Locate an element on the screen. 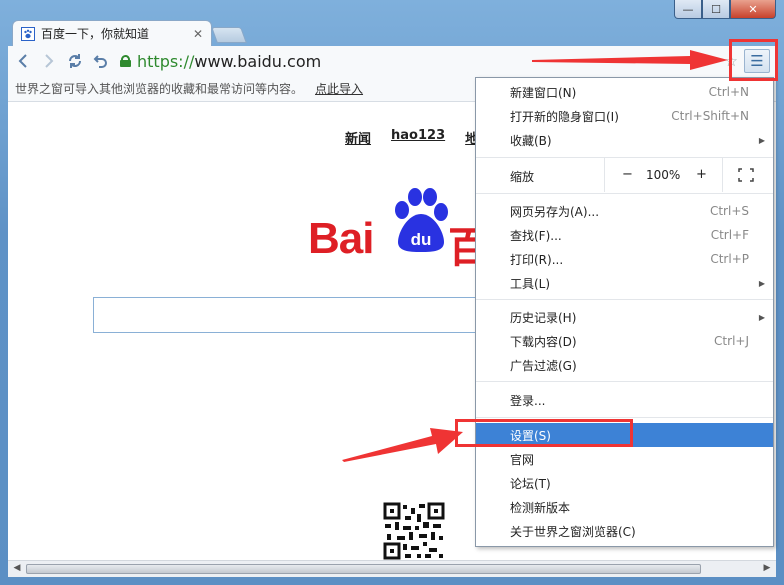  menu-item-check-update: 检测新版本 is located at coordinates (624, 507).